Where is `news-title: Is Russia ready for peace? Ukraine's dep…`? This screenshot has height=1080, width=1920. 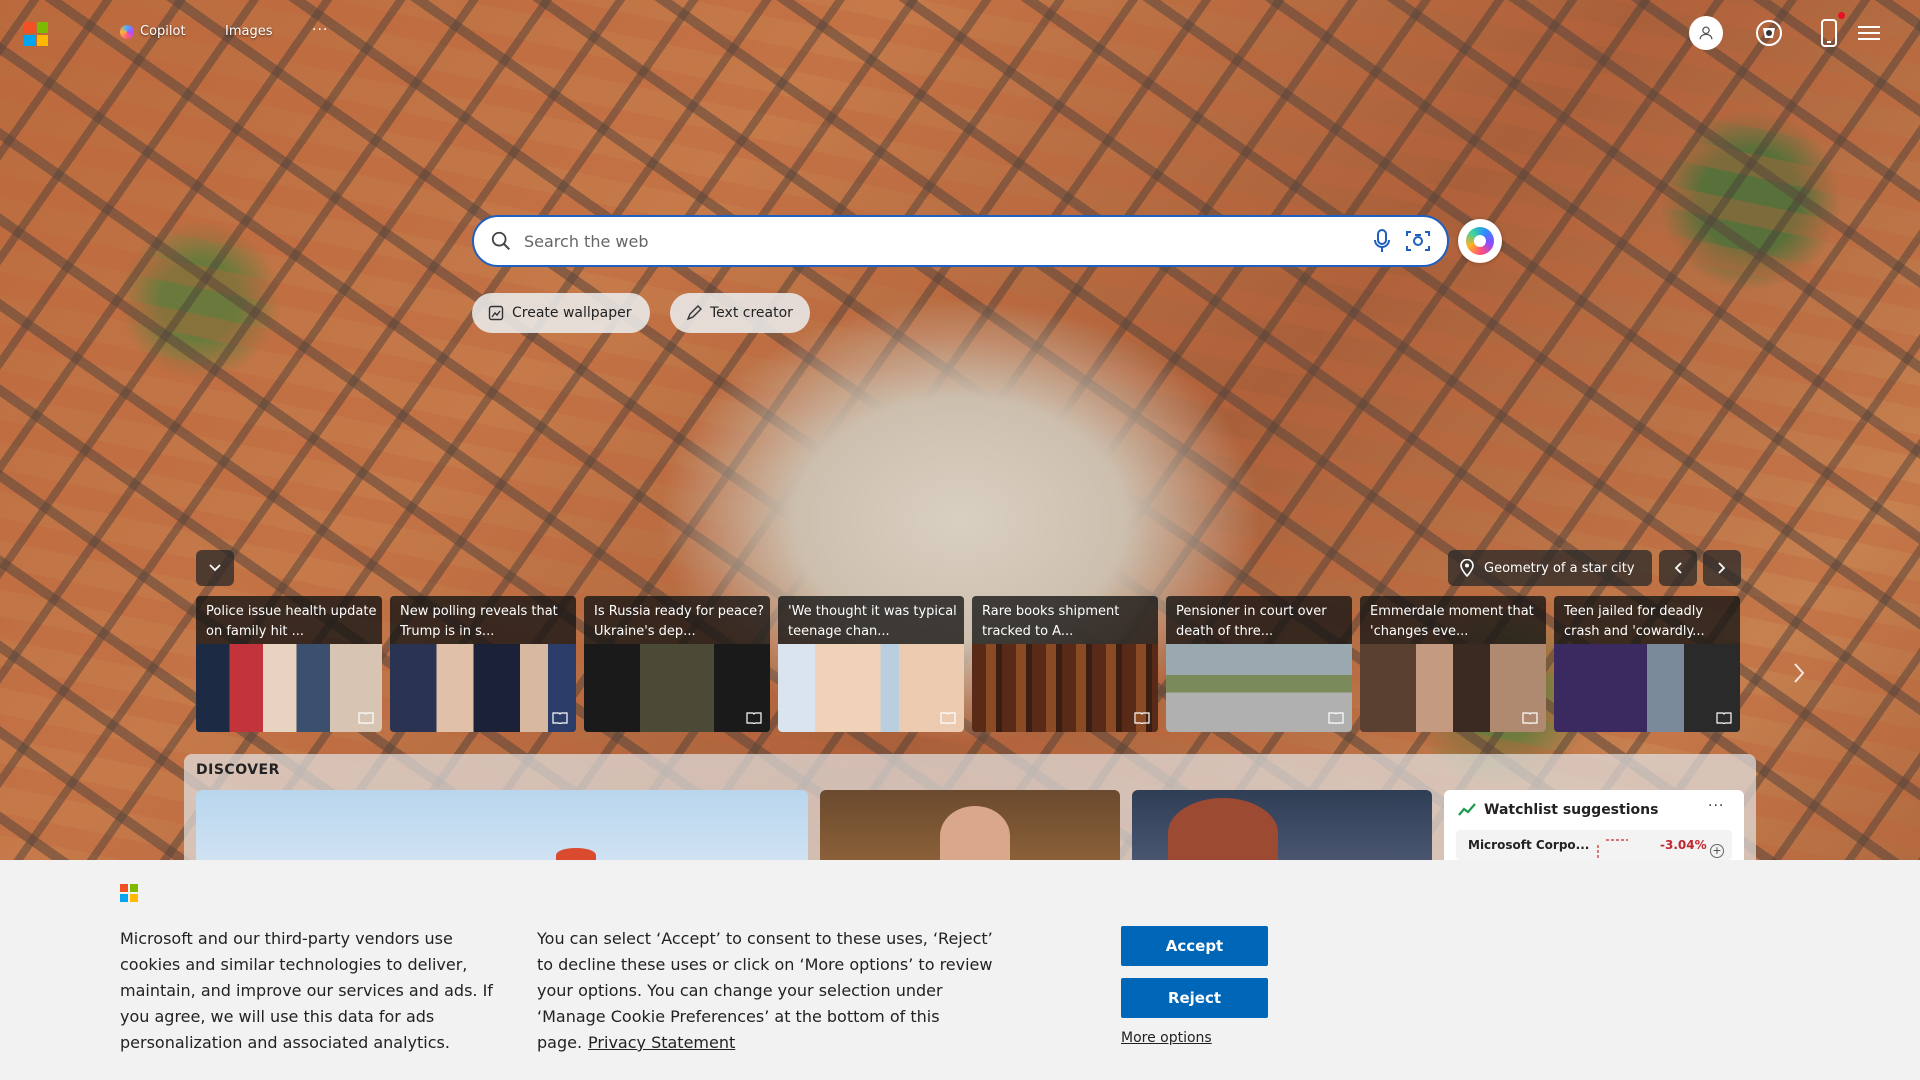
news-title: Is Russia ready for peace? Ukraine's dep… is located at coordinates (679, 621).